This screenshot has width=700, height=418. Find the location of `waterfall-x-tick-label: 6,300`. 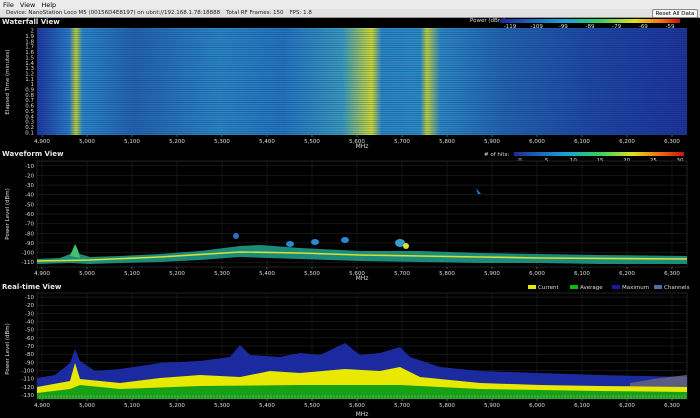

waterfall-x-tick-label: 6,300 is located at coordinates (672, 142).